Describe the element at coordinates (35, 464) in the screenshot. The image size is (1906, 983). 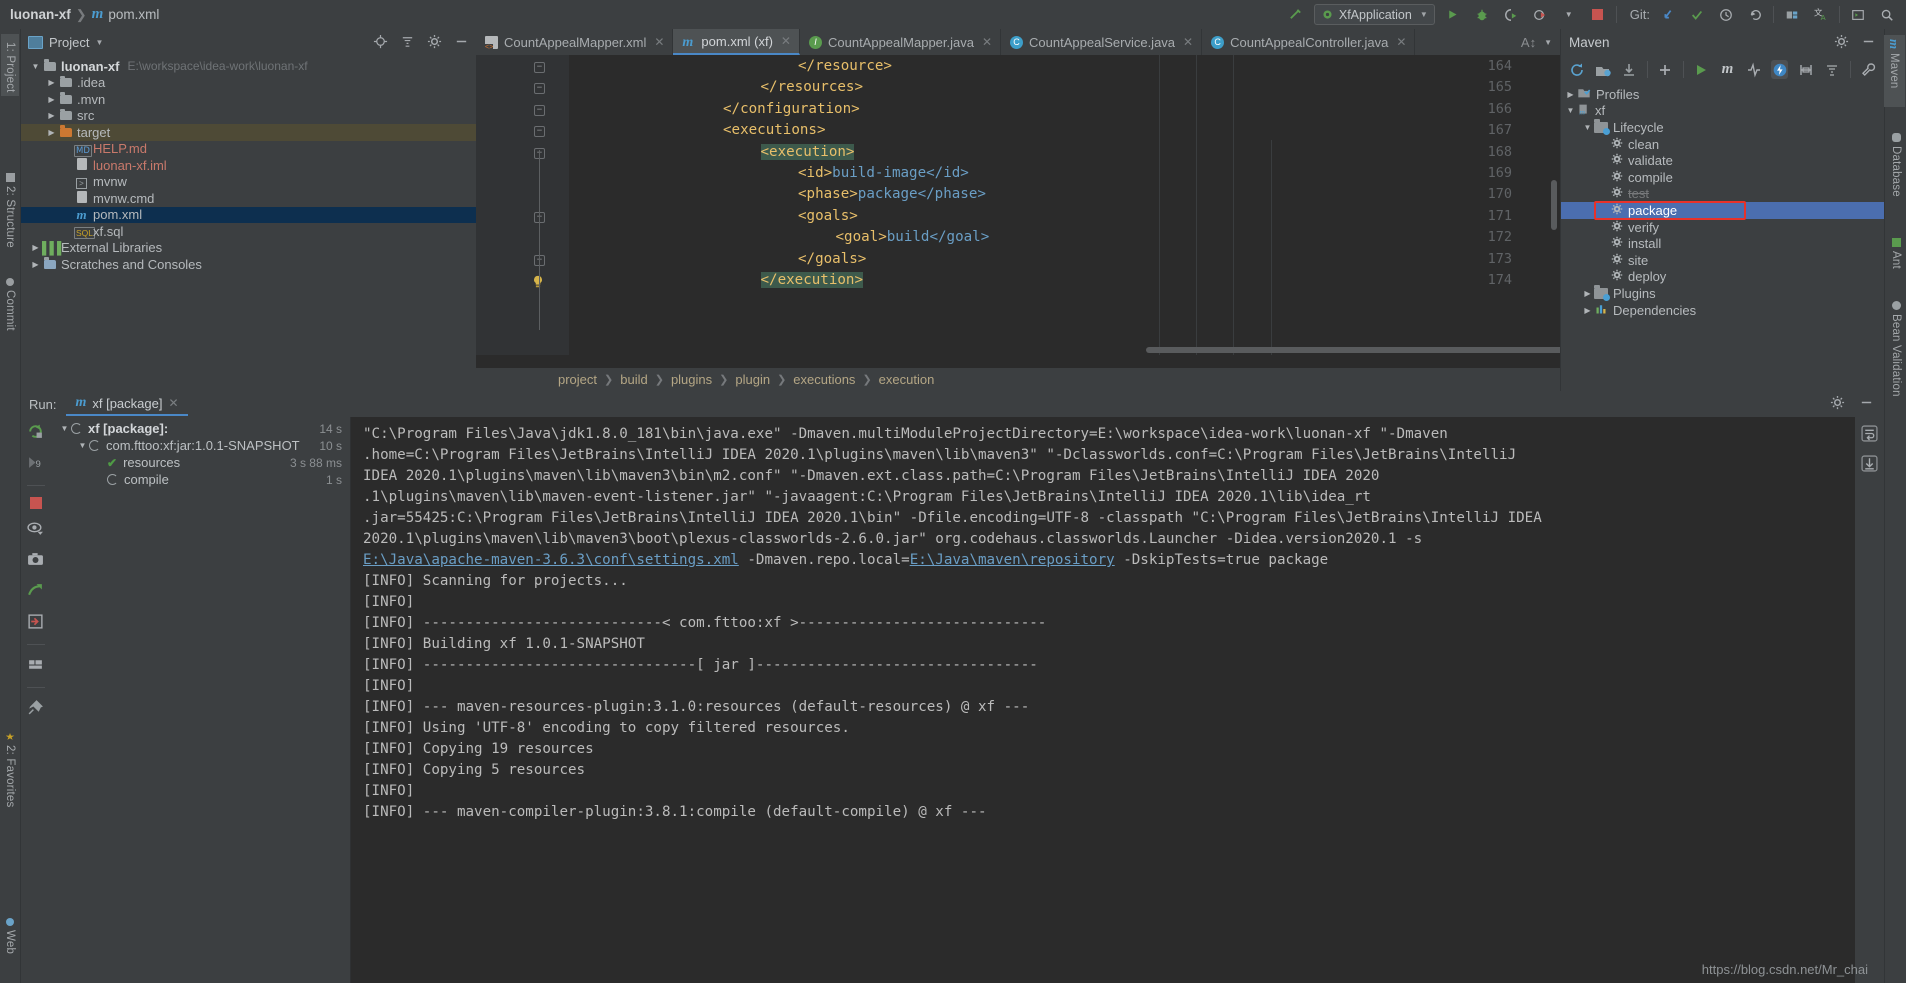
I see `rerun-failed-icon: 9` at that location.